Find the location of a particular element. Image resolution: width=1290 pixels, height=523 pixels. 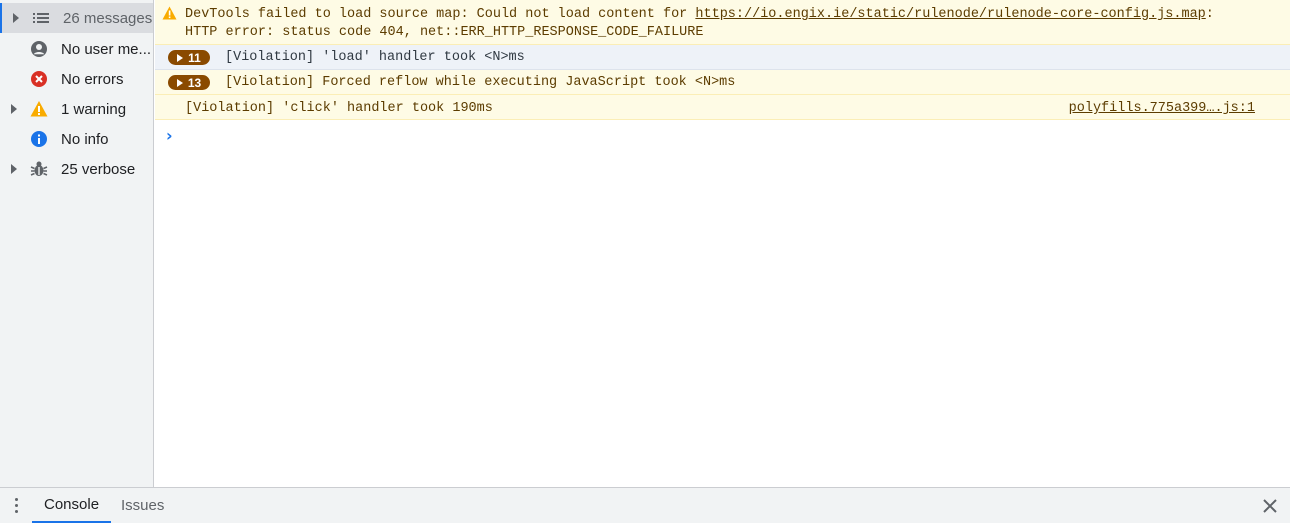

tab-label: Issues is located at coordinates (143, 505).